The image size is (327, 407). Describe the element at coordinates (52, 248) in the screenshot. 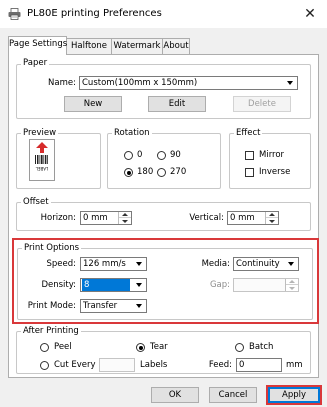

I see `print-options-legend: Print Options` at that location.